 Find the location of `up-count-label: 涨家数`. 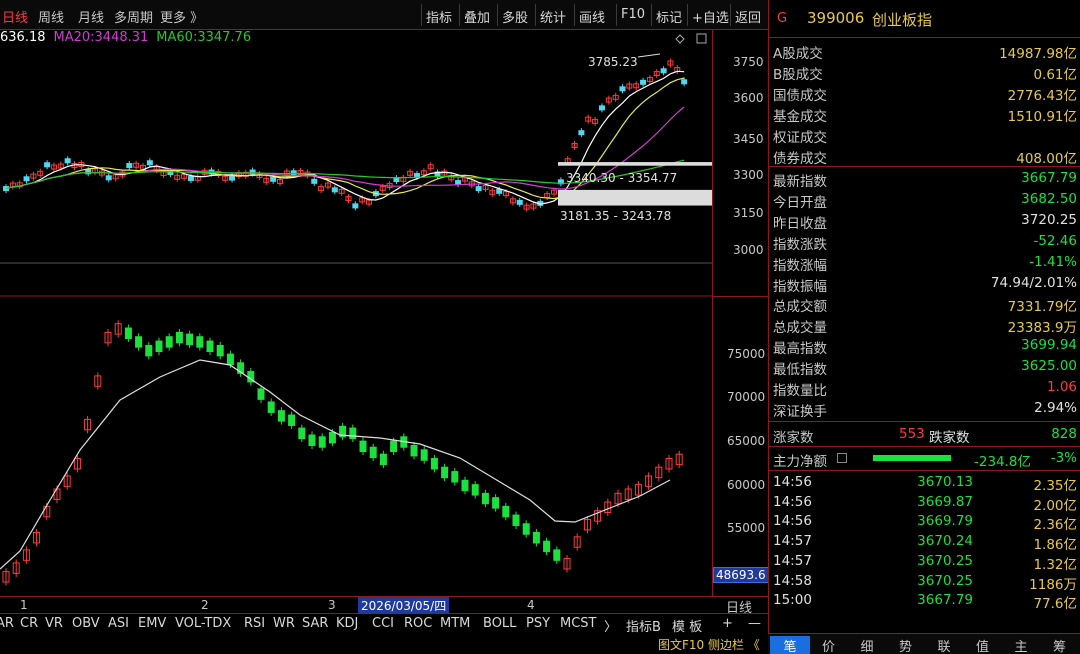

up-count-label: 涨家数 is located at coordinates (793, 438).